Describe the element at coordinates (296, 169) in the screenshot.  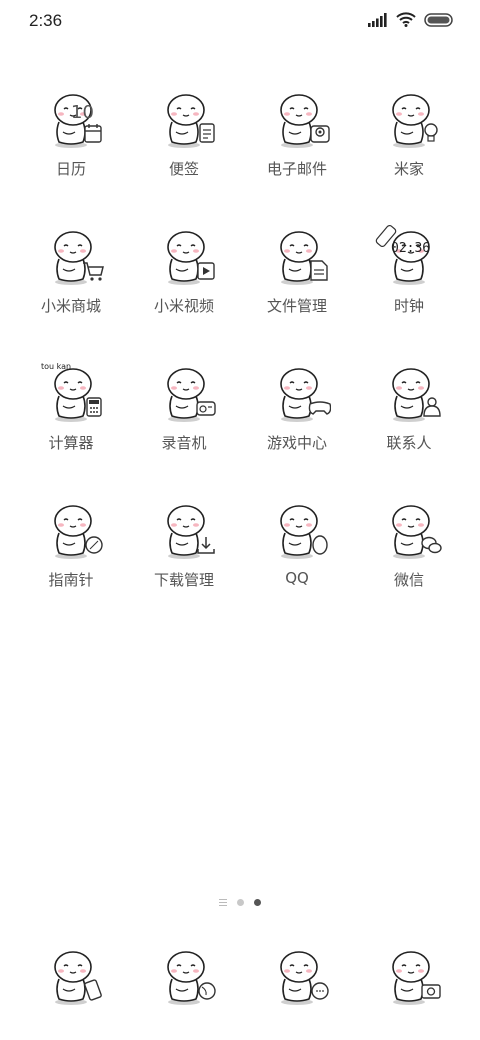
I see `app-label: 电子邮件` at that location.